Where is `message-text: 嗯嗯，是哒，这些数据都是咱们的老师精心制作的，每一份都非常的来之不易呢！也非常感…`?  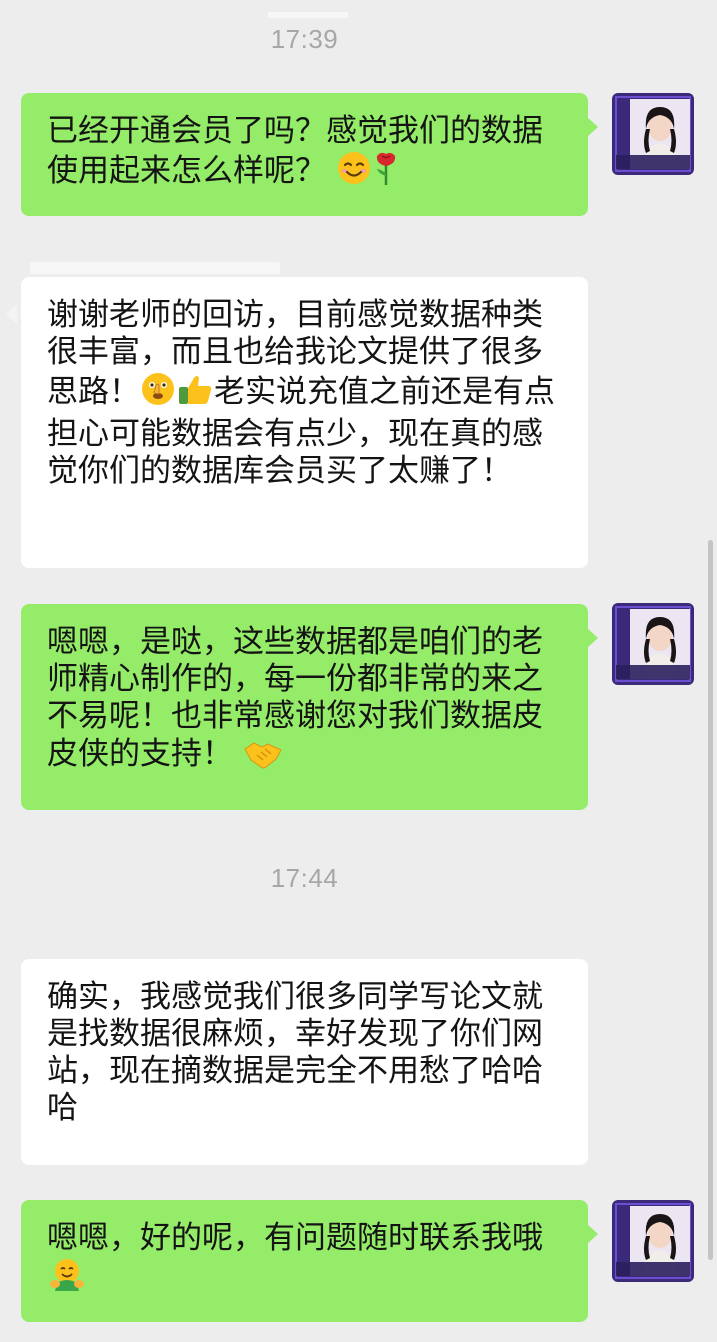
message-text: 嗯嗯，是哒，这些数据都是咱们的老师精心制作的，每一份都非常的来之不易呢！也非常感… is located at coordinates (295, 698).